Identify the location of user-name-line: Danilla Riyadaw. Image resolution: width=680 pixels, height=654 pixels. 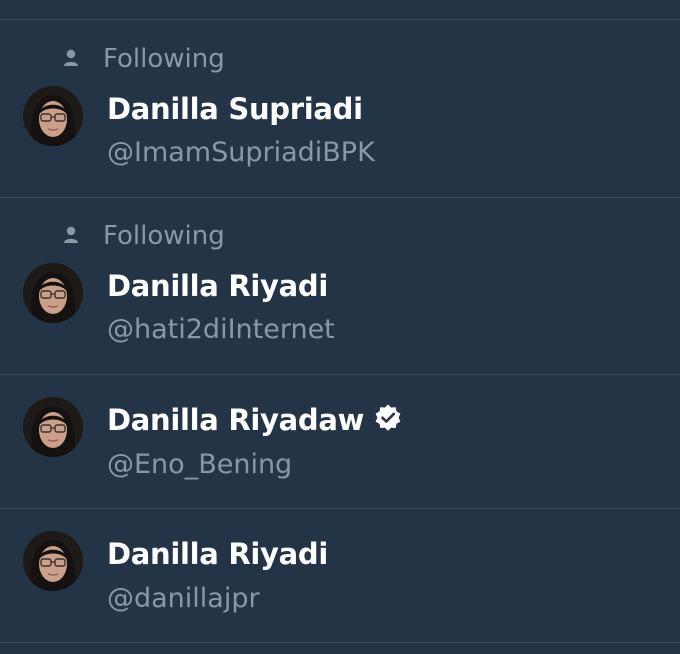
(255, 420).